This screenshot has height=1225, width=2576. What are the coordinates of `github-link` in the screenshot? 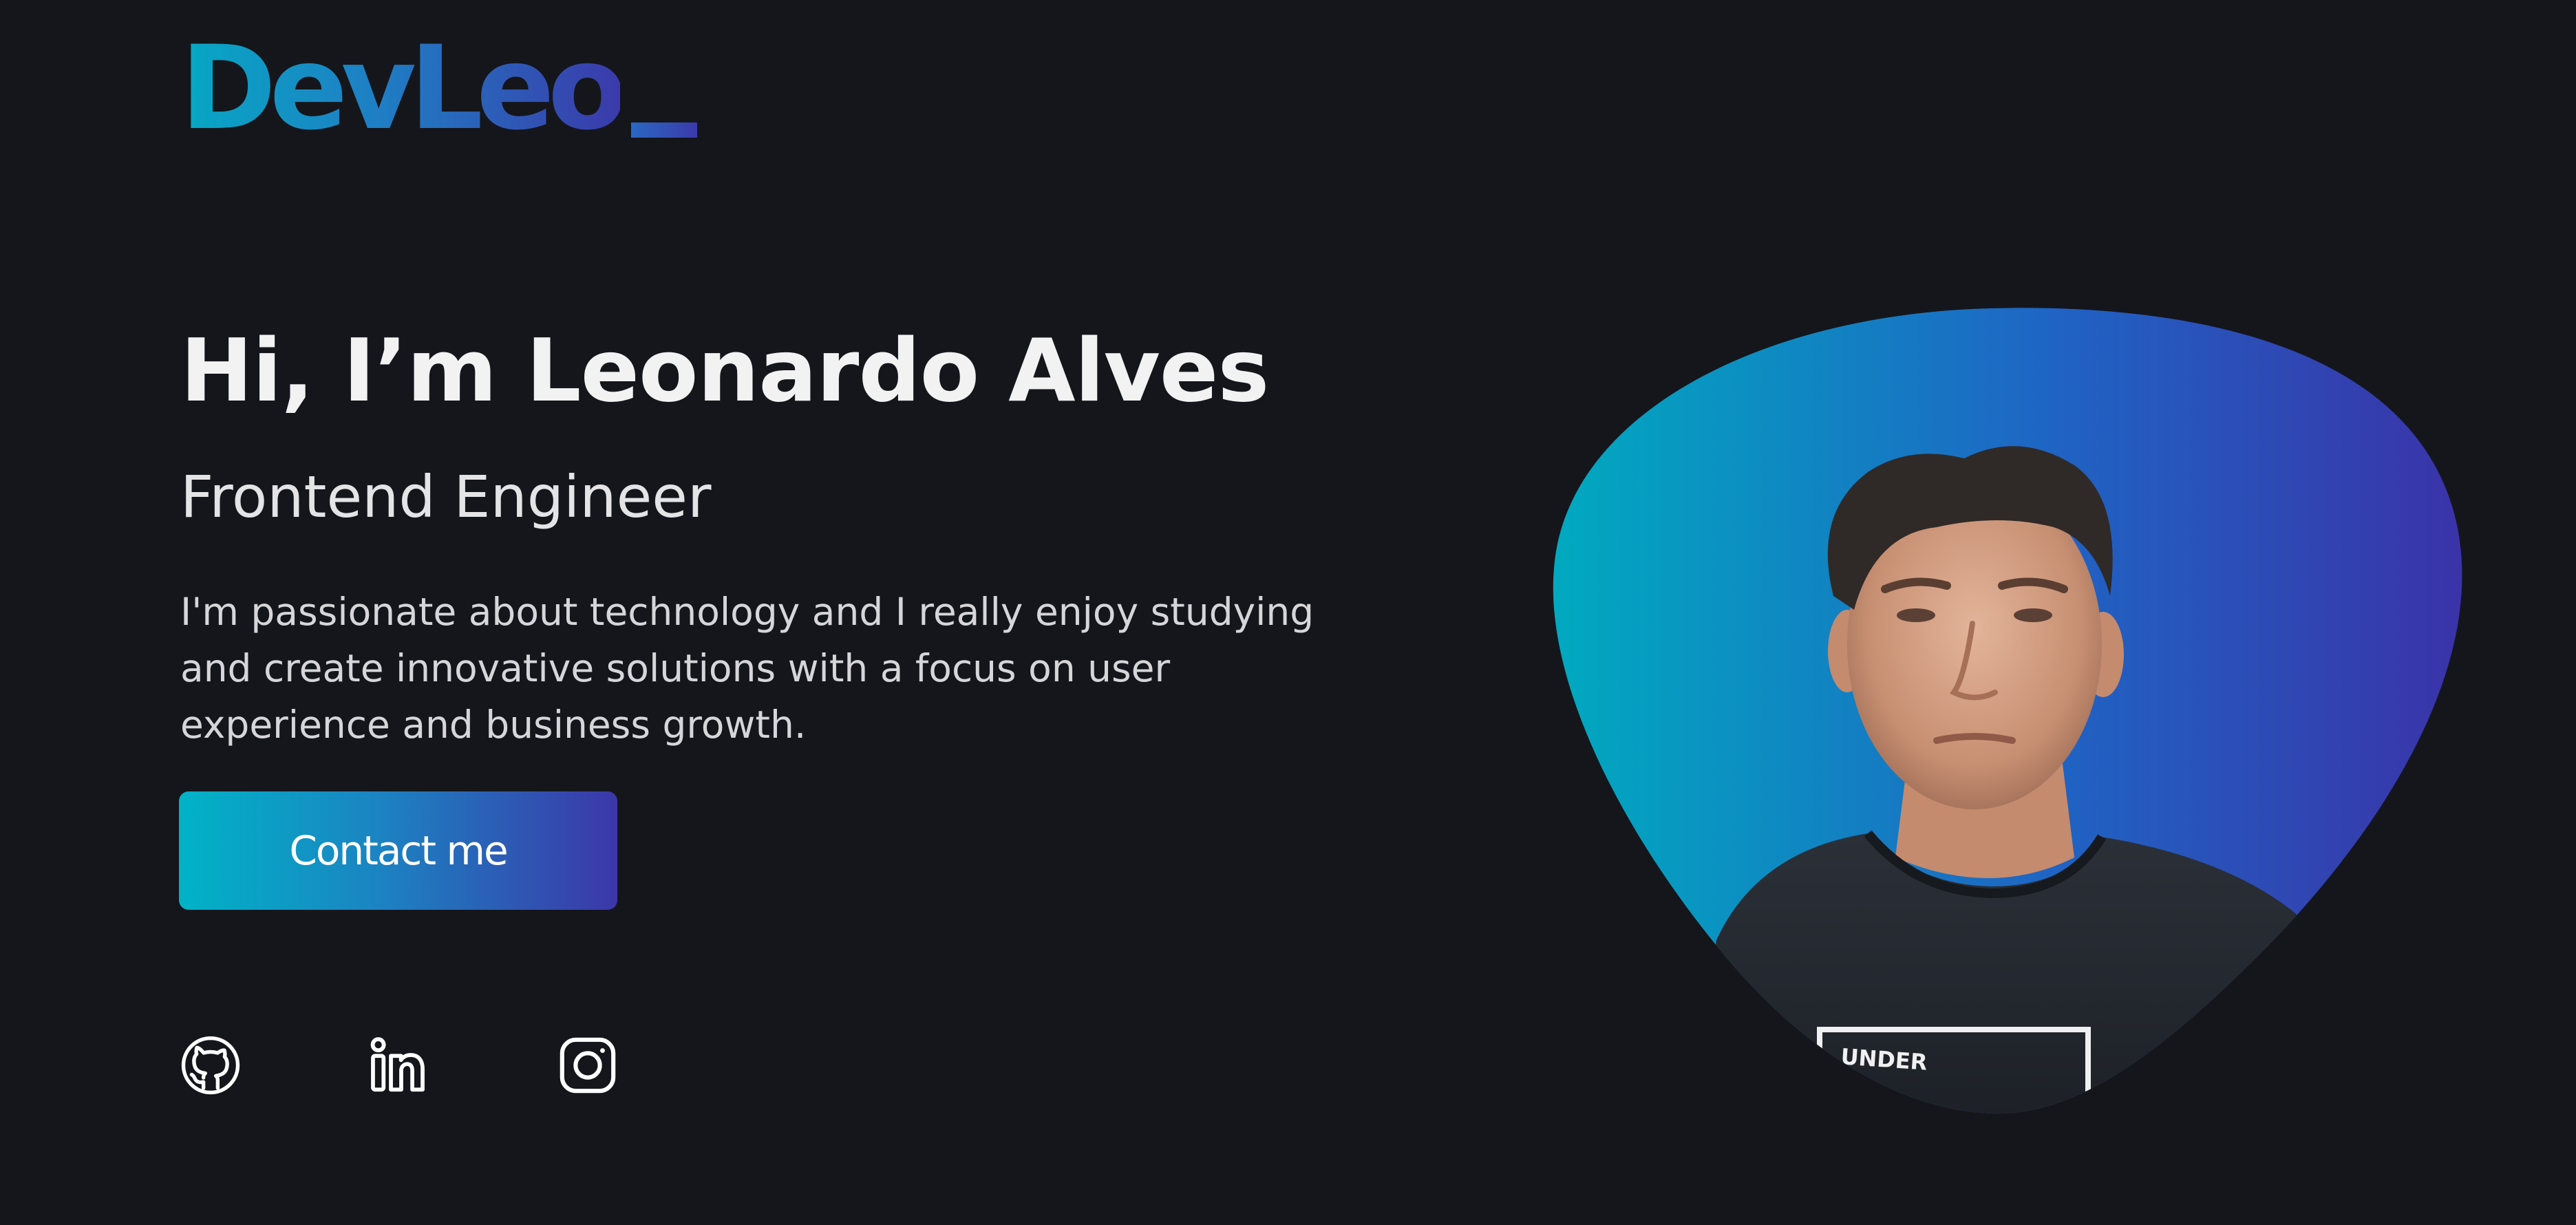 It's located at (210, 1065).